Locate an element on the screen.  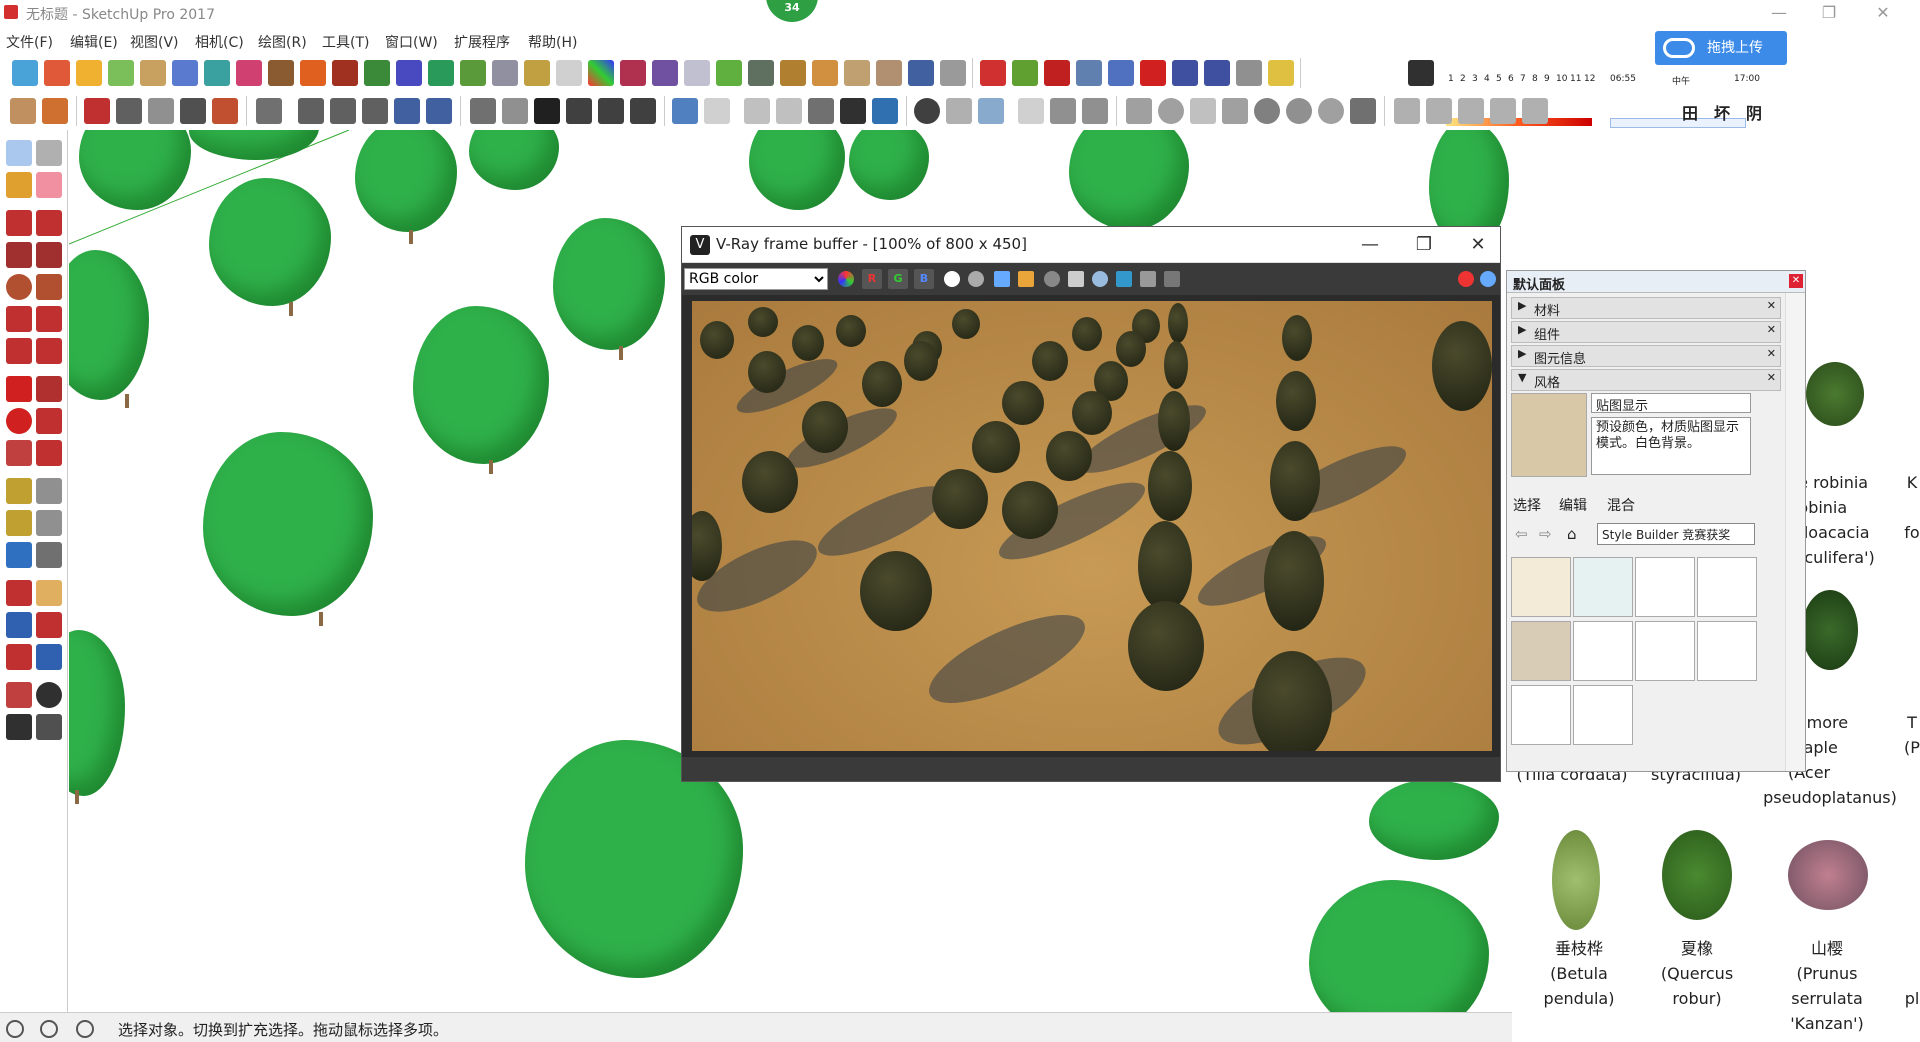
shadow-ring-icon: 坏 is located at coordinates (1722, 112).